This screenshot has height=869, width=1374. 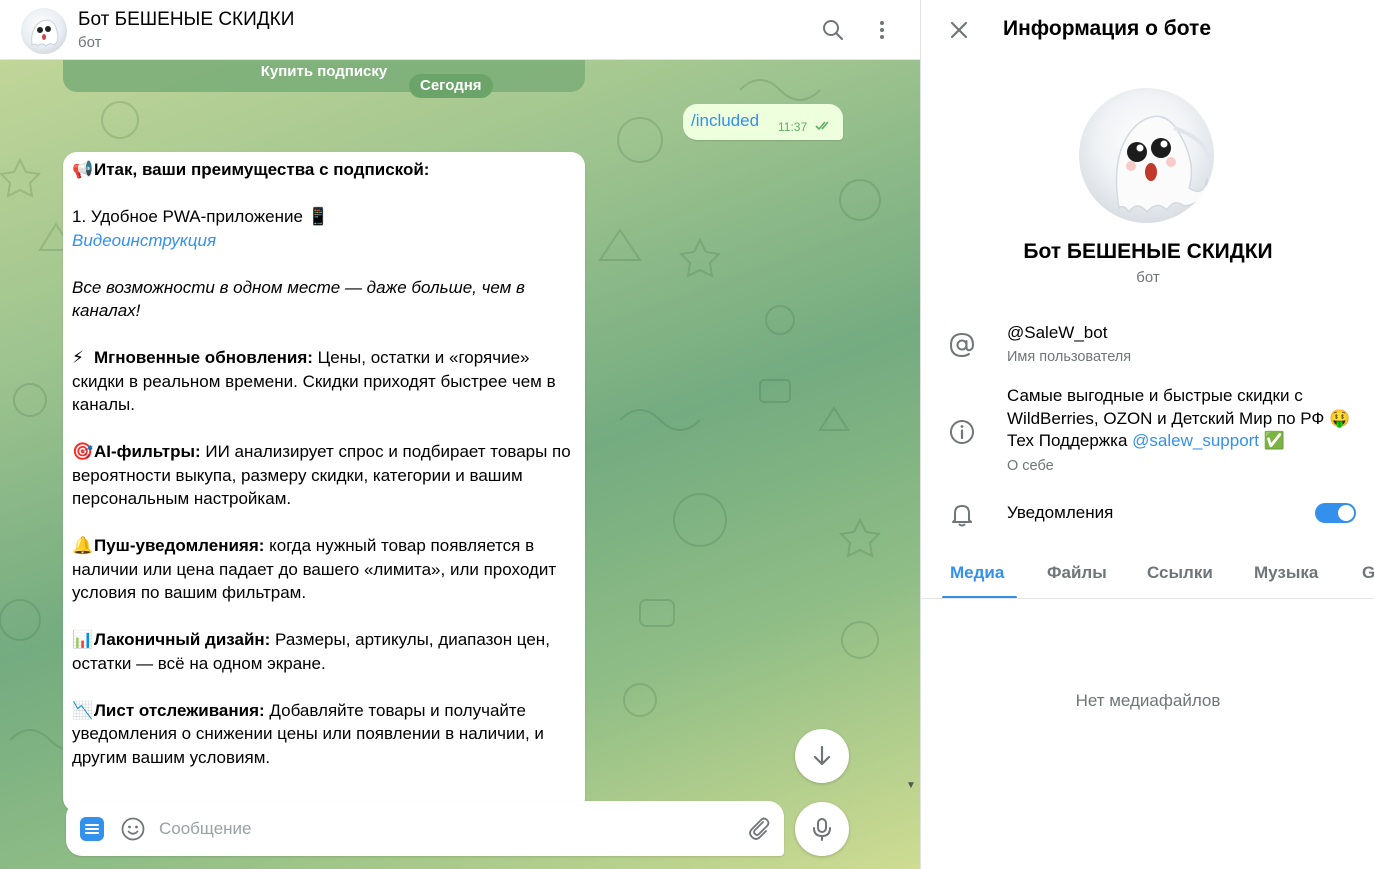 I want to click on date-separator: Сегодня, so click(x=451, y=86).